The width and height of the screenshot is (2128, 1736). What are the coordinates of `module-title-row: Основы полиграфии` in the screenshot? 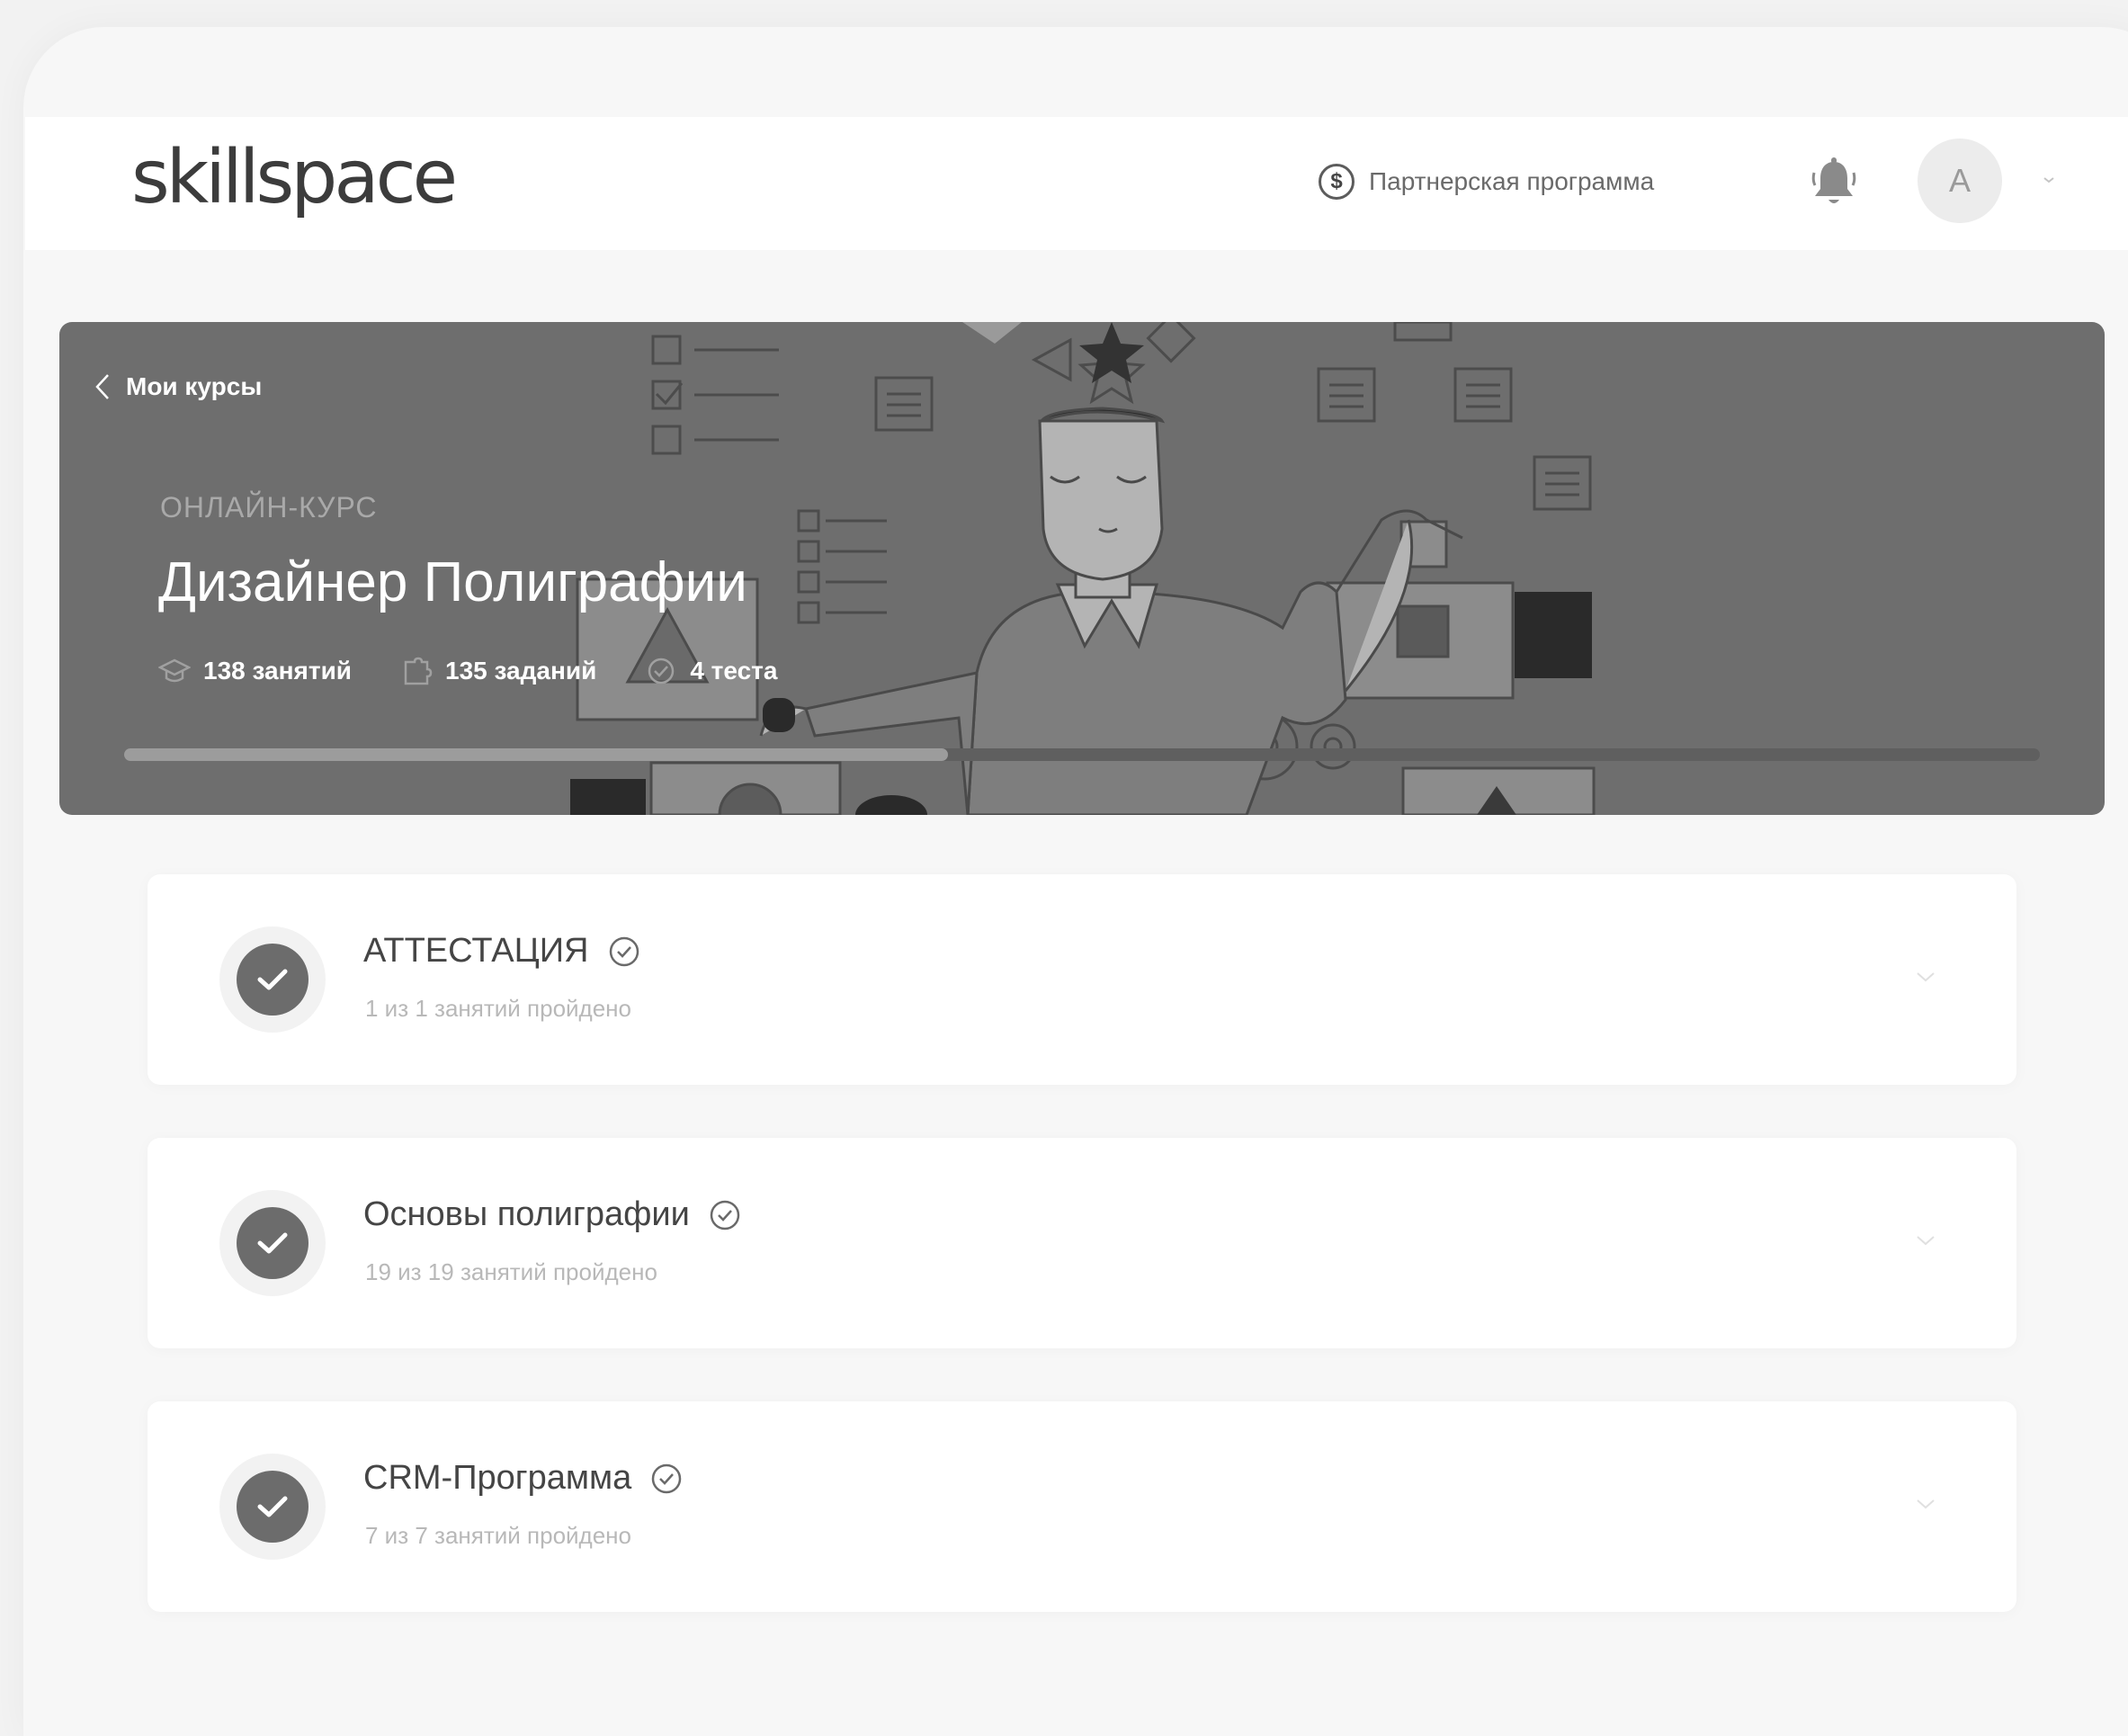 It's located at (553, 1214).